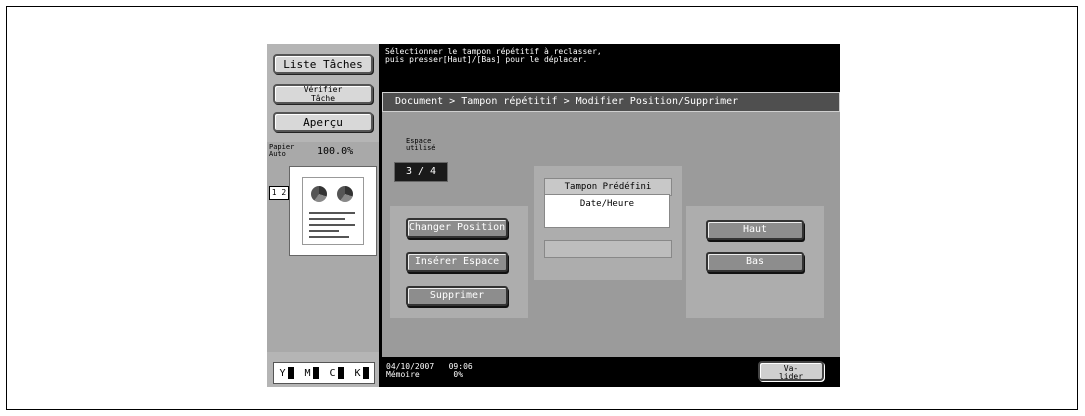 This screenshot has height=416, width=1085. Describe the element at coordinates (279, 193) in the screenshot. I see `page-indicator: 1 2` at that location.